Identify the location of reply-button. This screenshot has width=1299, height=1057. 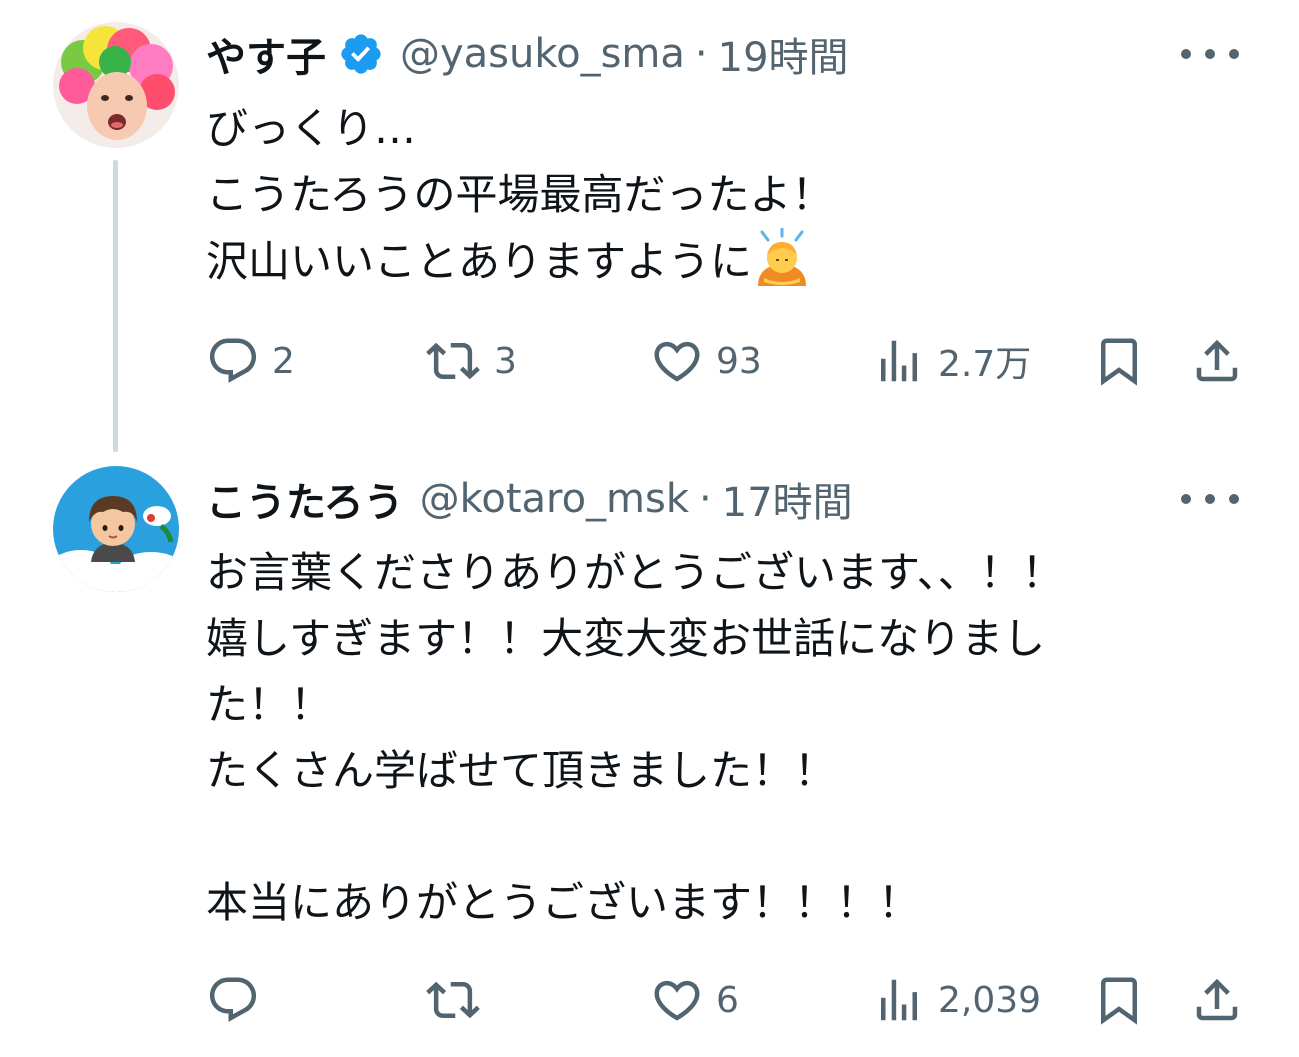
(239, 1000).